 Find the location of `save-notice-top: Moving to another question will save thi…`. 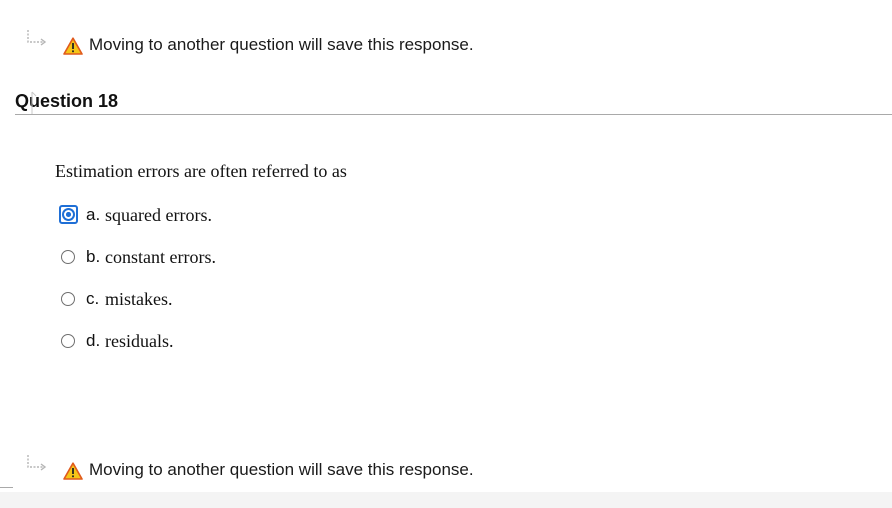

save-notice-top: Moving to another question will save thi… is located at coordinates (446, 45).